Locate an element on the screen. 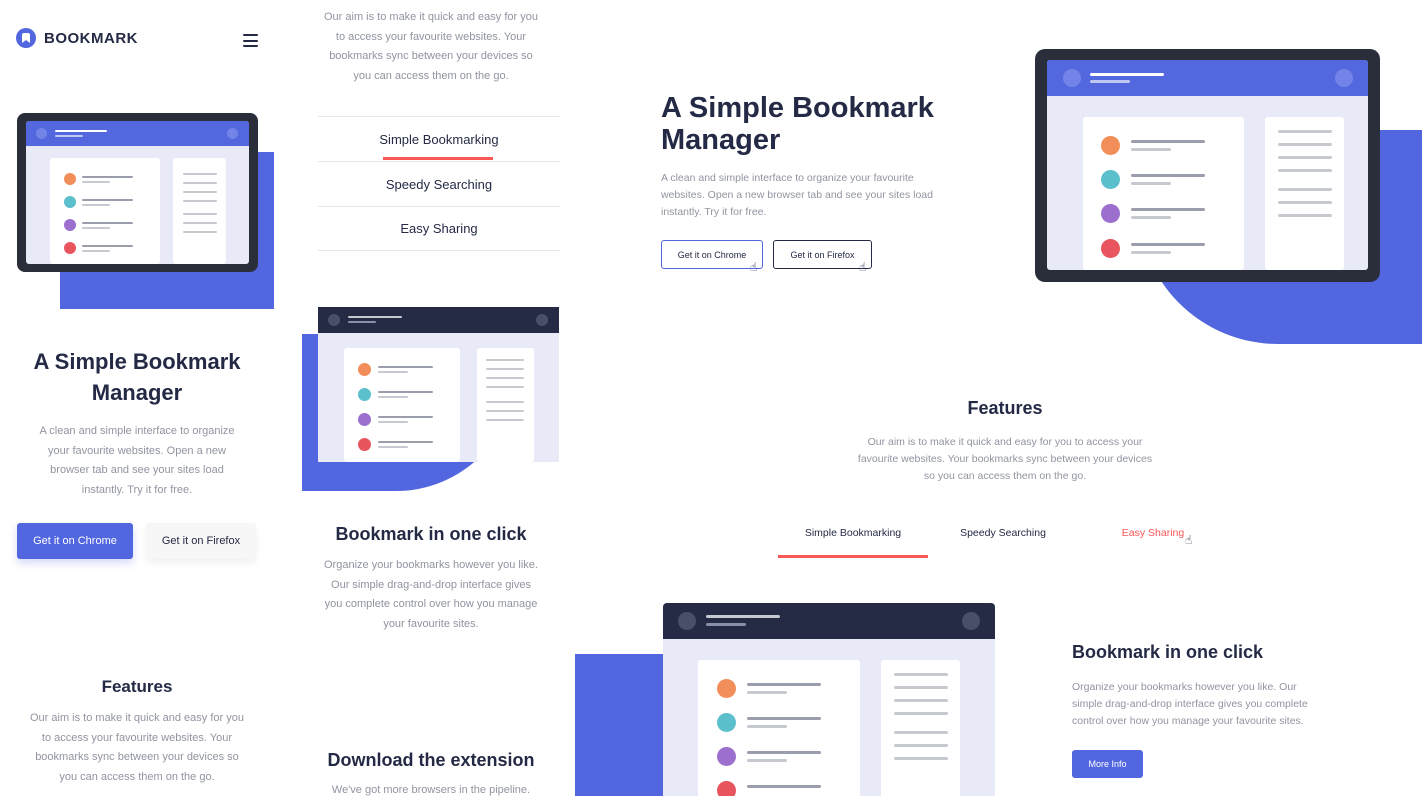 This screenshot has height=796, width=1422. get-firefox-button: Get it on Firefox is located at coordinates (201, 541).